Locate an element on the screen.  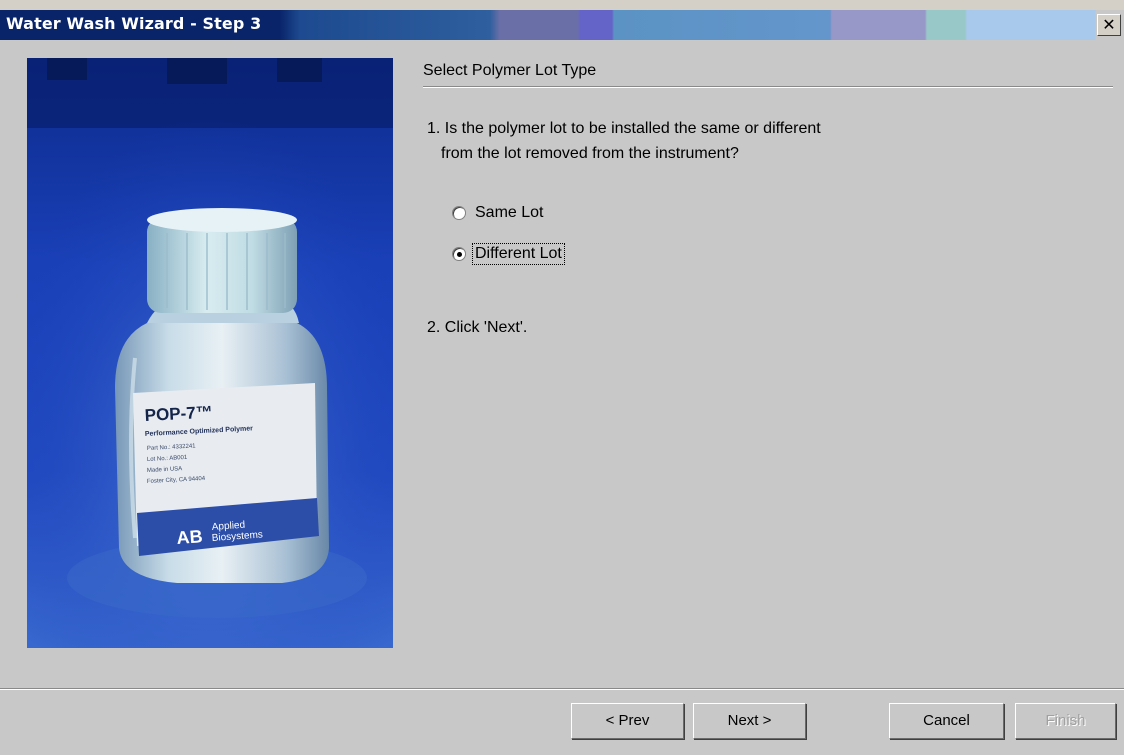
radio-checked-icon is located at coordinates (459, 254).